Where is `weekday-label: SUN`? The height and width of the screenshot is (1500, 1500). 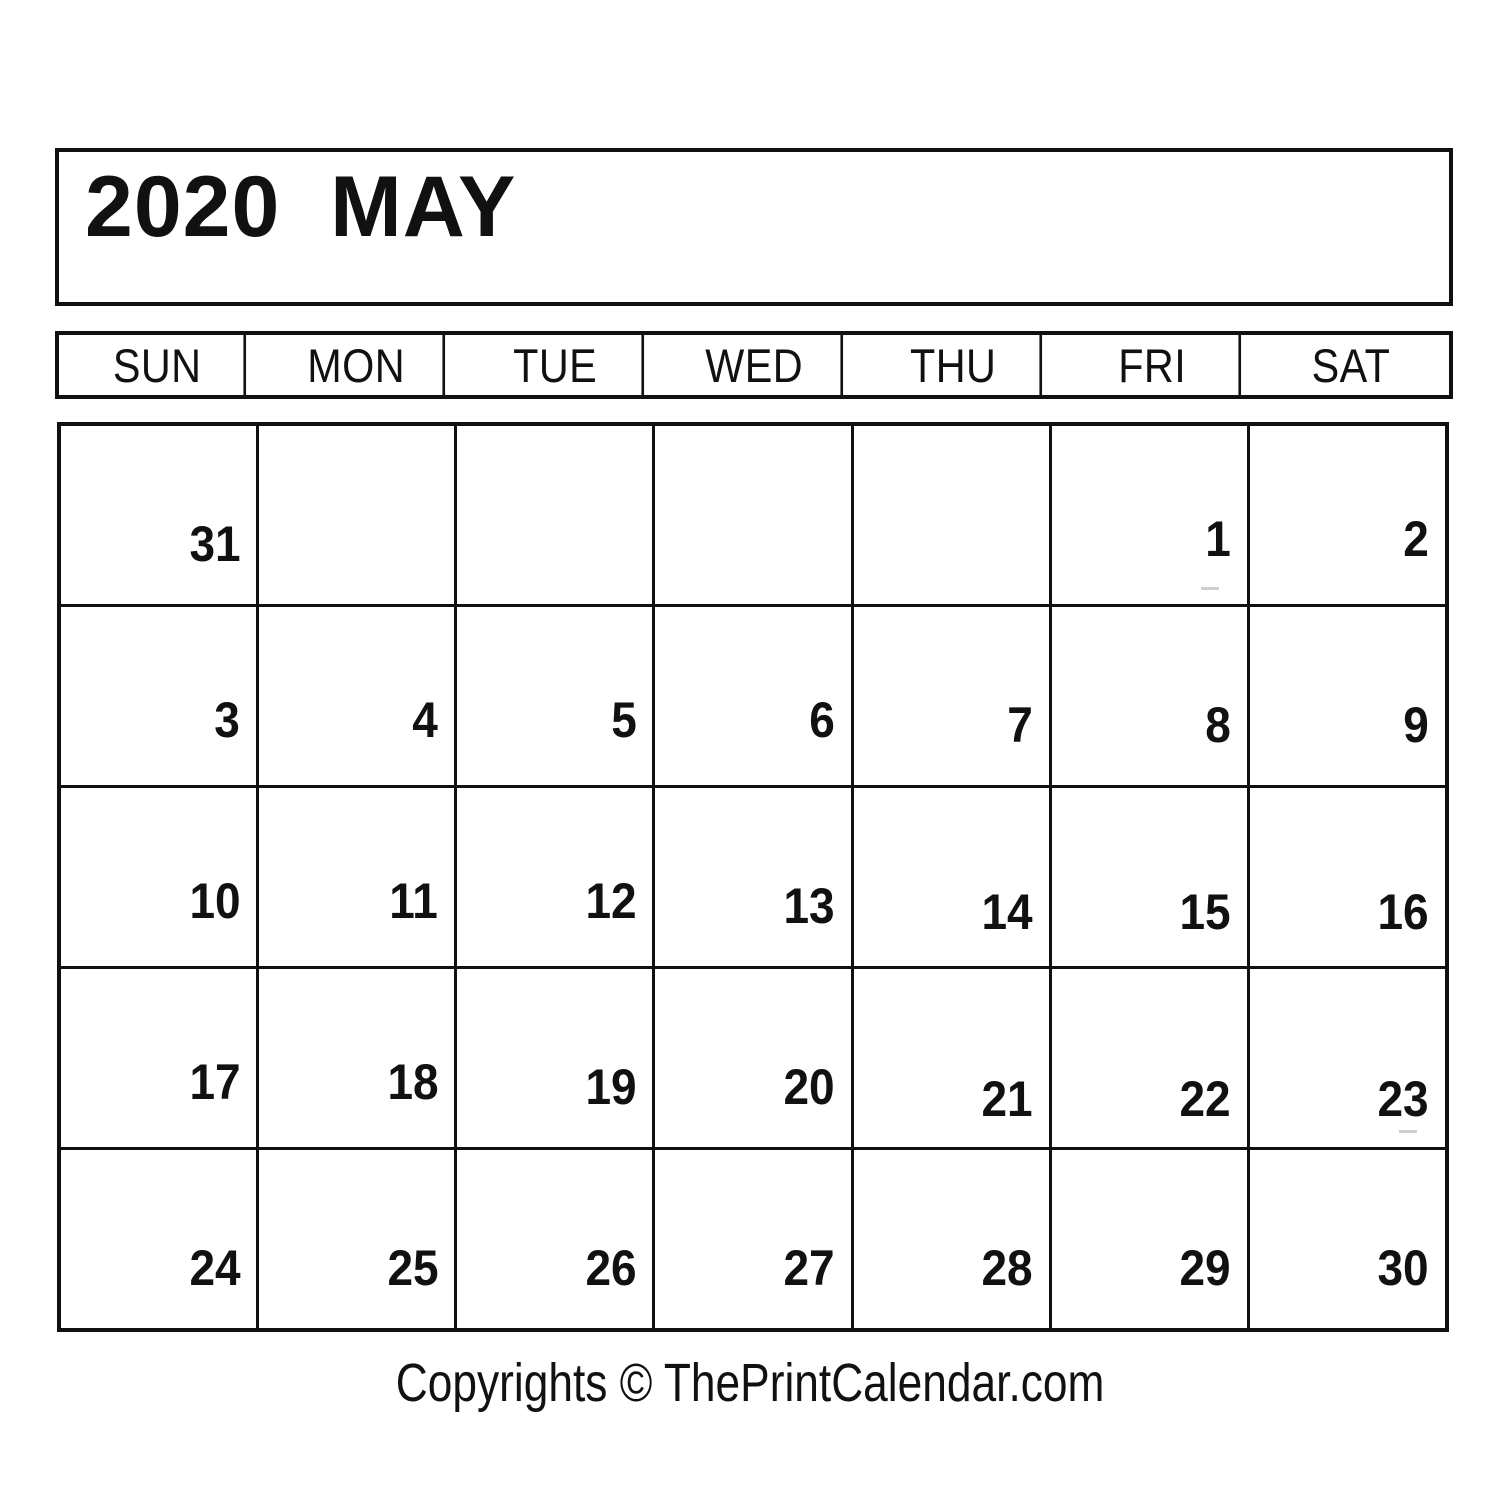 weekday-label: SUN is located at coordinates (157, 365).